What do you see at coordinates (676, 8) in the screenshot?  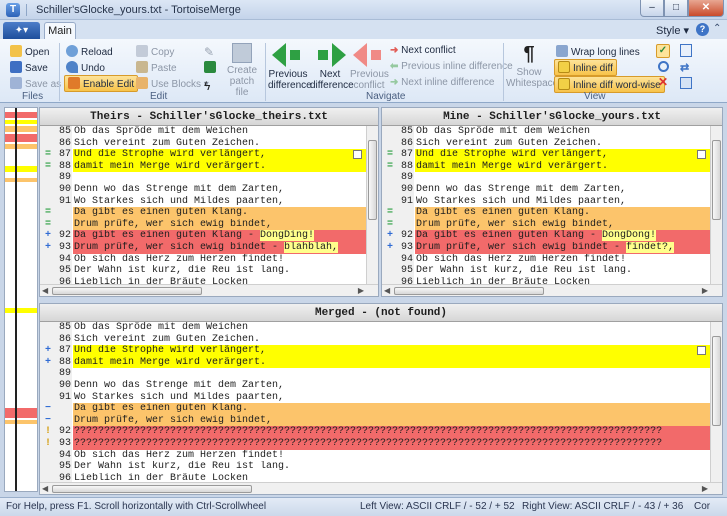 I see `maximize-button: □` at bounding box center [676, 8].